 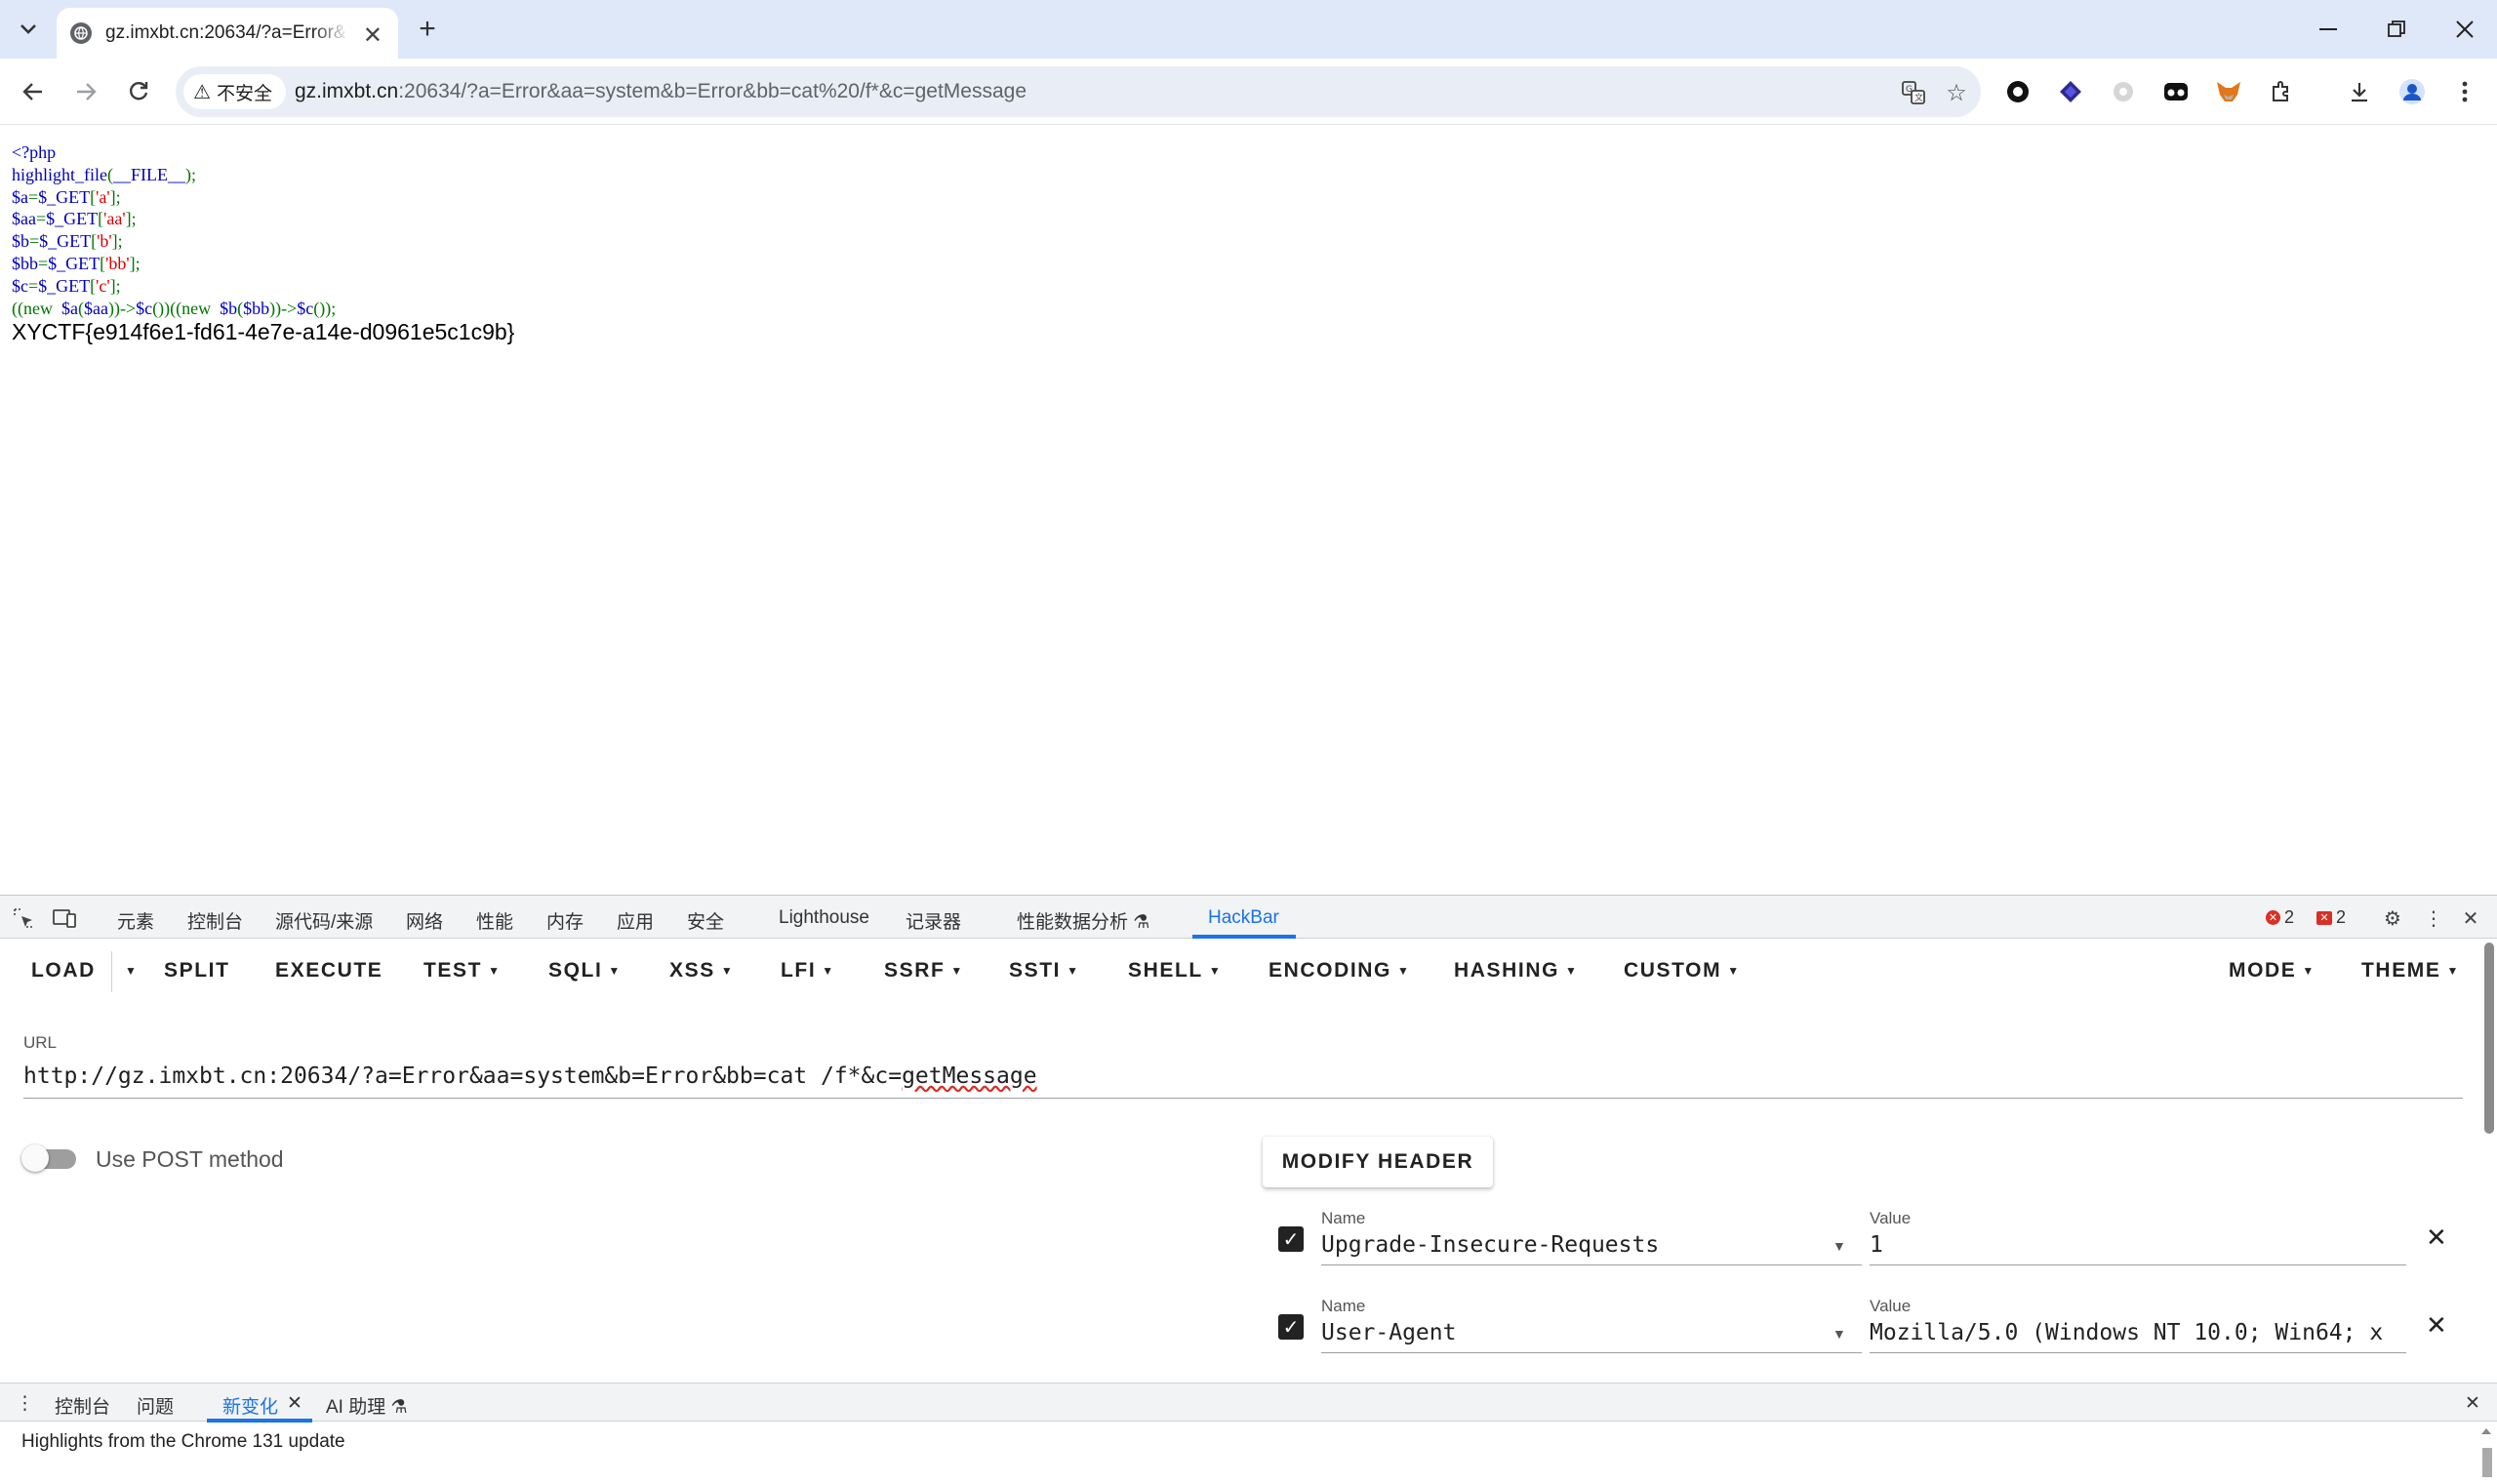 What do you see at coordinates (2070, 91) in the screenshot?
I see `extension-diamond-icon` at bounding box center [2070, 91].